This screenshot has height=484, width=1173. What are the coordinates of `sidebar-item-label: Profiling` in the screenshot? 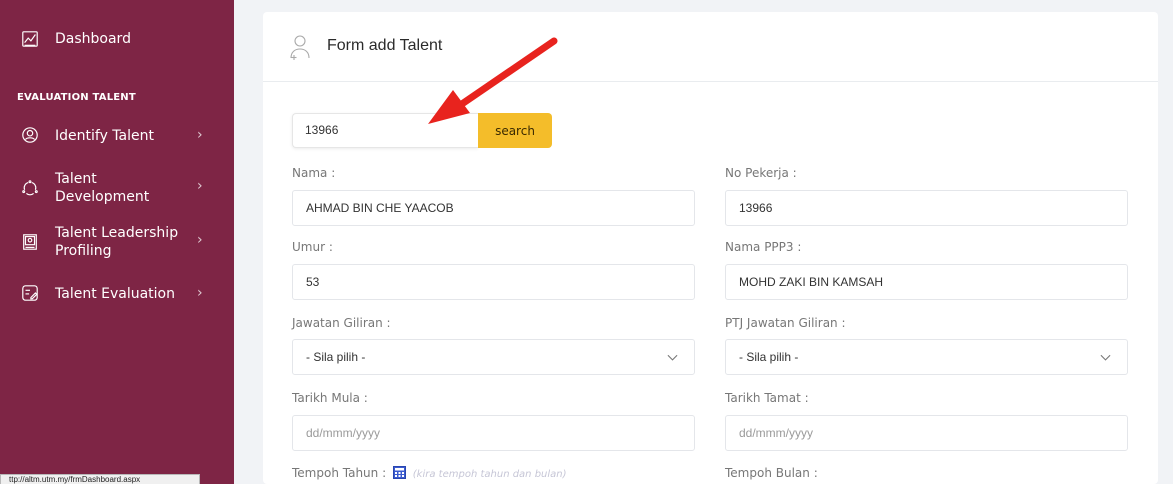 It's located at (83, 251).